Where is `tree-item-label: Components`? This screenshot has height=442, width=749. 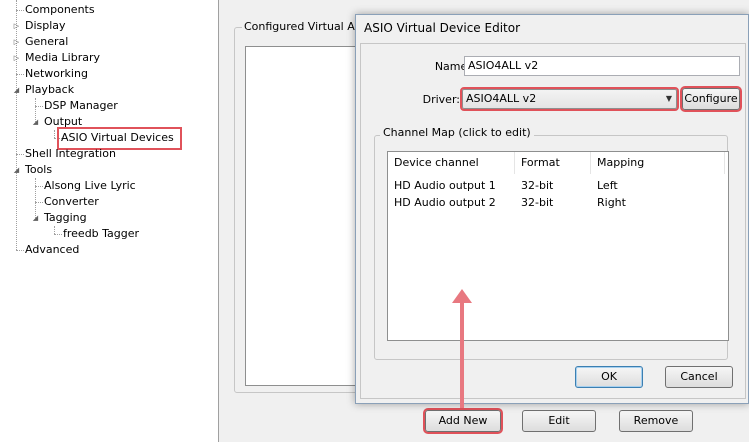 tree-item-label: Components is located at coordinates (60, 9).